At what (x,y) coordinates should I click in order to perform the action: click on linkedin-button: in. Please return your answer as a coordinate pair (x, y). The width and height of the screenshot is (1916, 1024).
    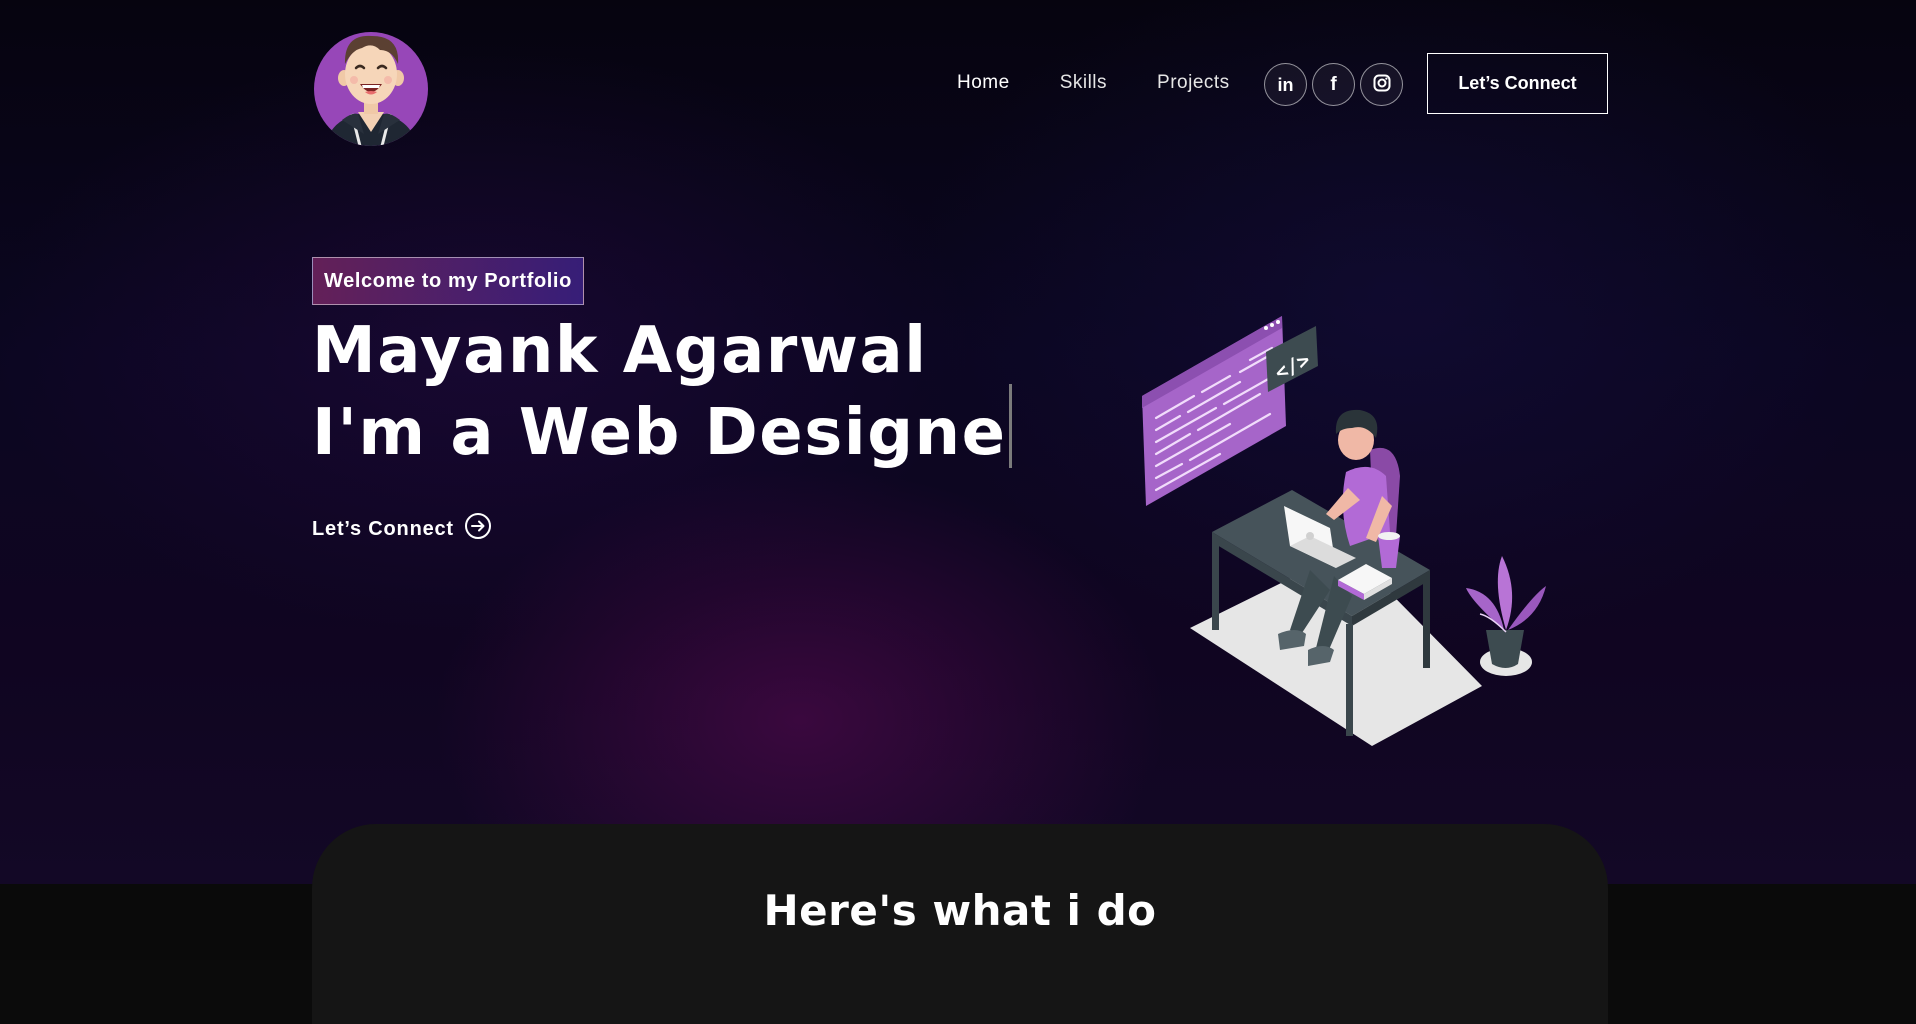
    Looking at the image, I should click on (1285, 84).